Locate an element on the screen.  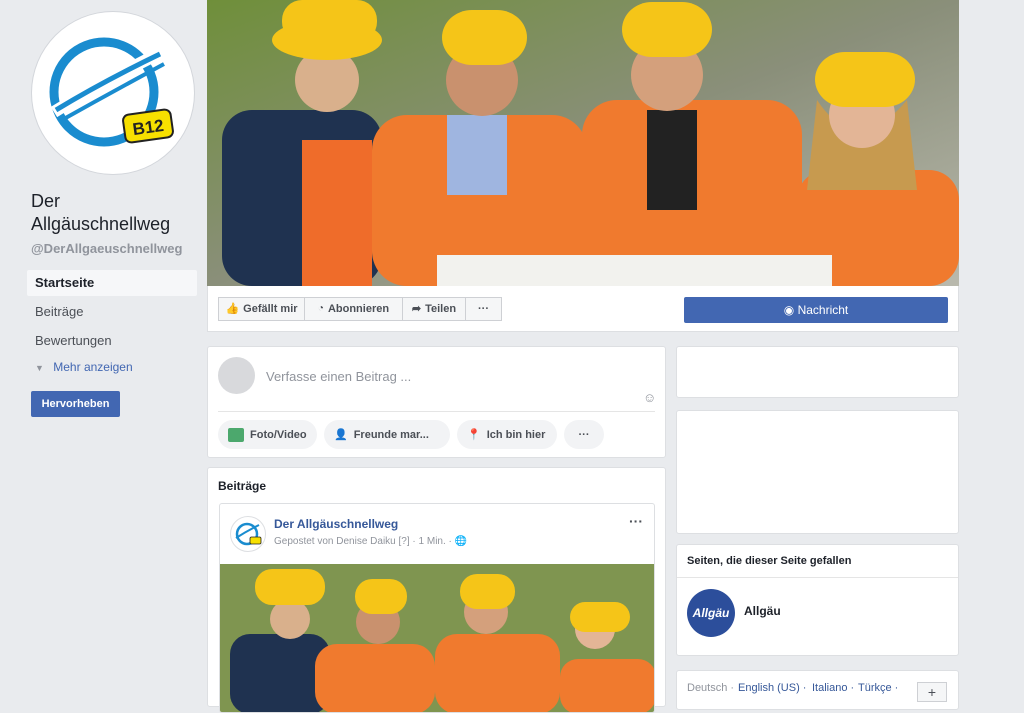
thumbs-up-icon: 👍 is located at coordinates (232, 309).